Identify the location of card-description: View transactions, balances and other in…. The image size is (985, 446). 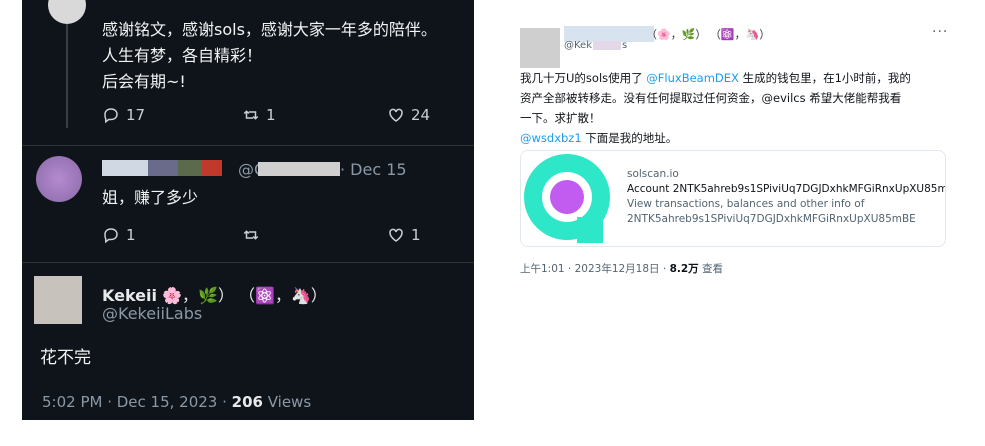
(746, 204).